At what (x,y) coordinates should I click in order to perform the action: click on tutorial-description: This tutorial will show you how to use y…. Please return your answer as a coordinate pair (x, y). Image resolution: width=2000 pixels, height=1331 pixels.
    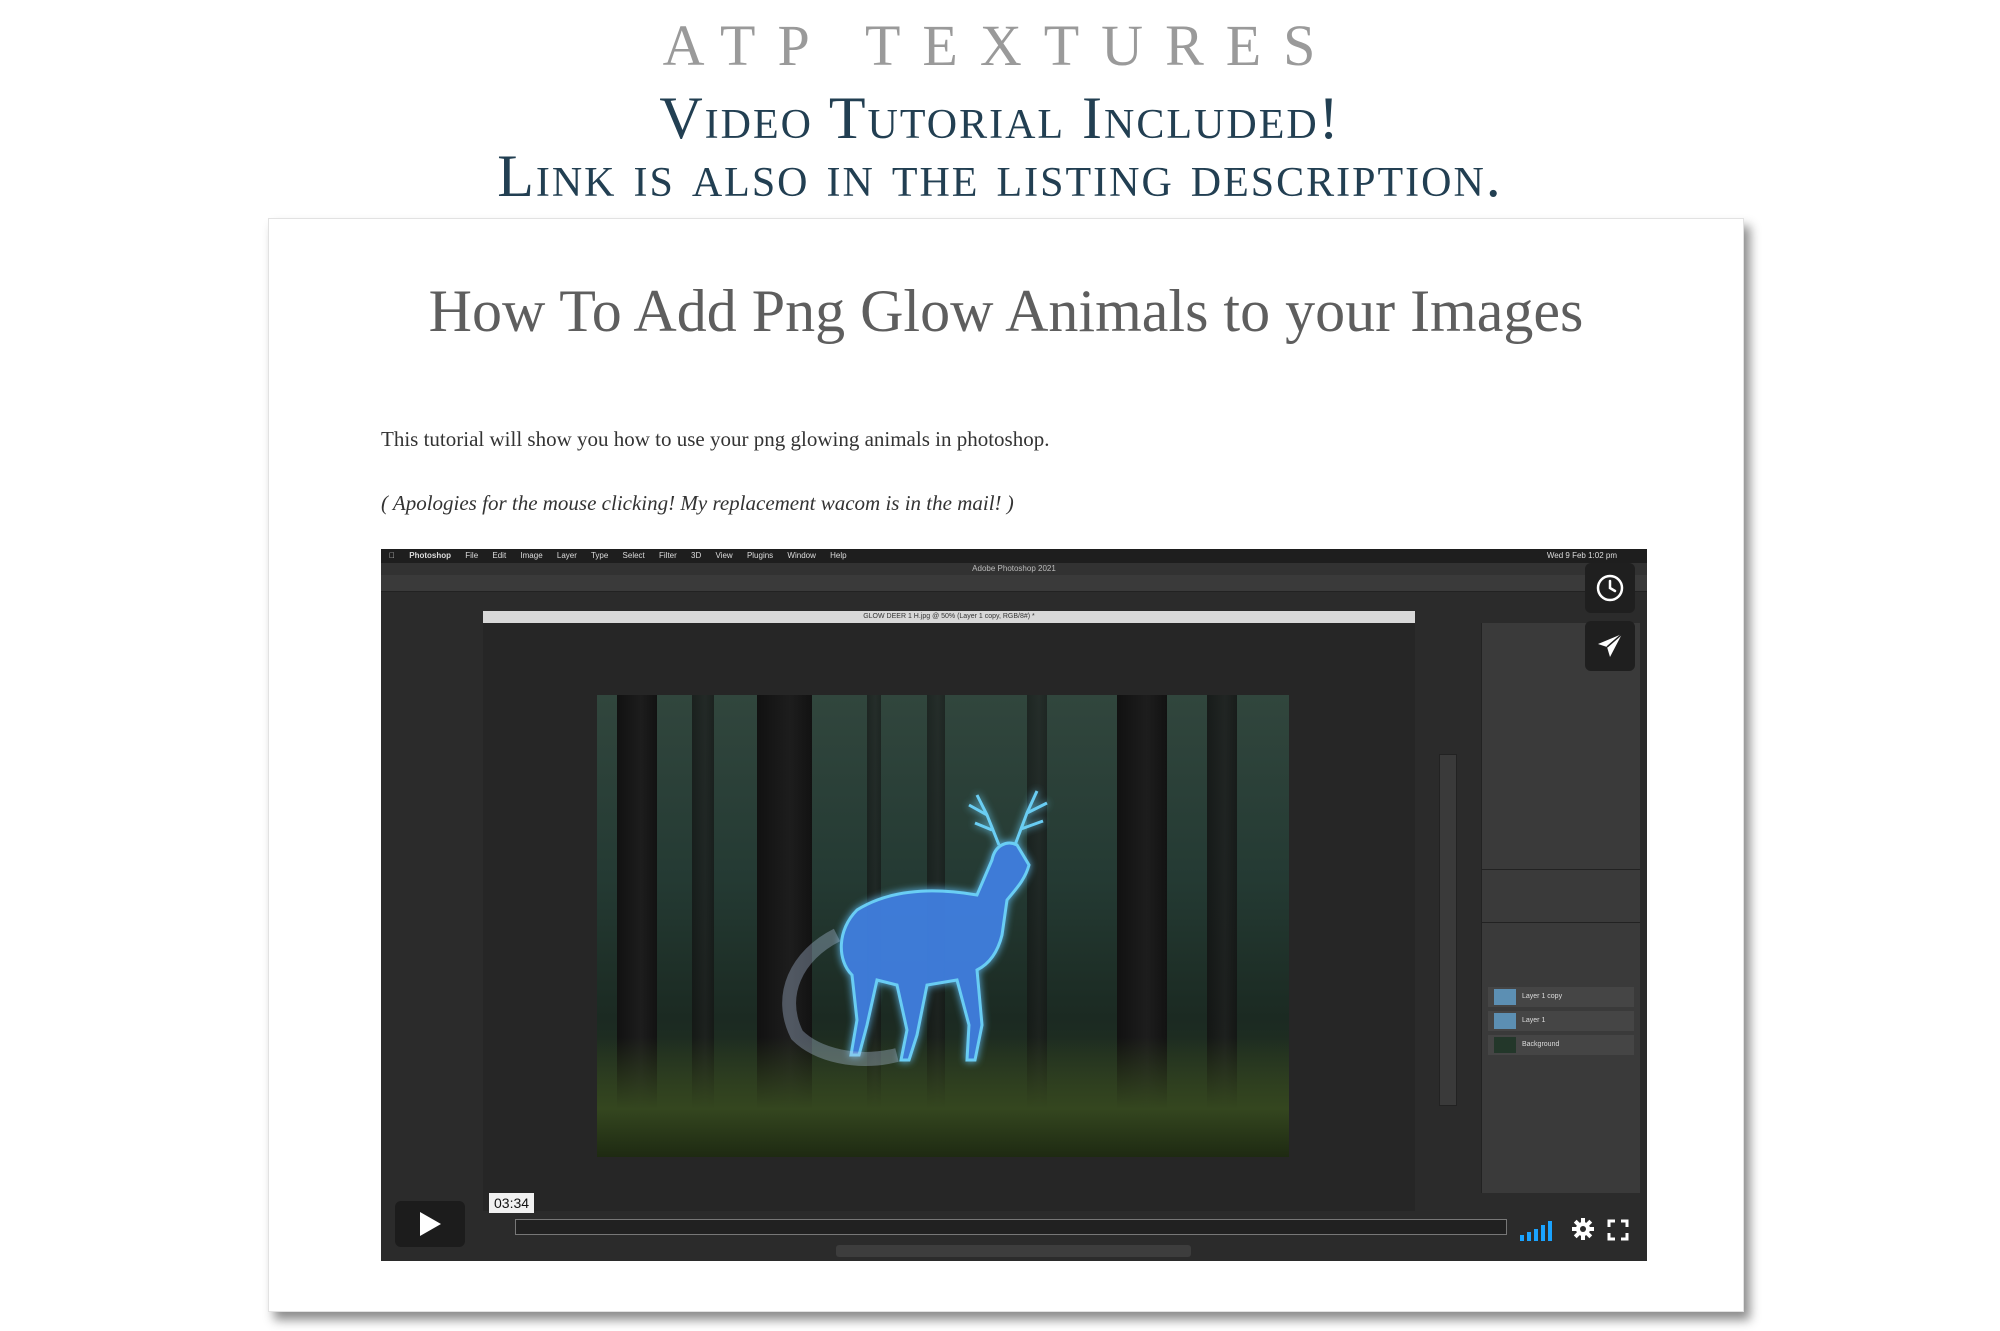
    Looking at the image, I should click on (715, 439).